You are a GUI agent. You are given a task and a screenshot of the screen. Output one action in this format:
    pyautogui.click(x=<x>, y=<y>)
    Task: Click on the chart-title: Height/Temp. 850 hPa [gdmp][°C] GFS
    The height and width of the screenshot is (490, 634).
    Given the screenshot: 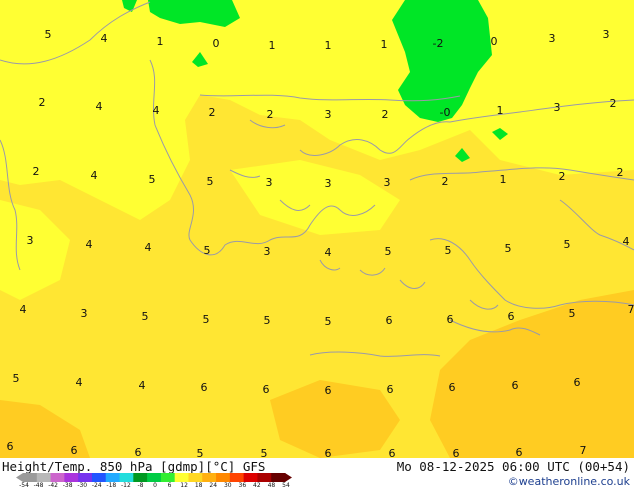 What is the action you would take?
    pyautogui.click(x=134, y=466)
    